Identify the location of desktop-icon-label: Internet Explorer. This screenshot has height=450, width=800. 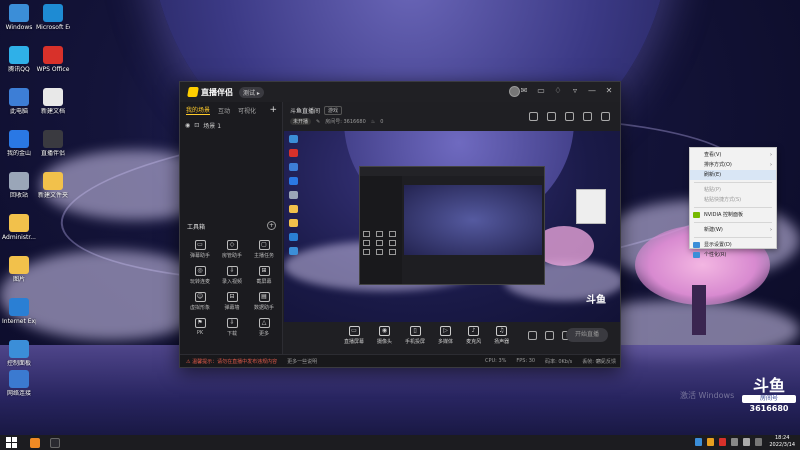
(19, 321).